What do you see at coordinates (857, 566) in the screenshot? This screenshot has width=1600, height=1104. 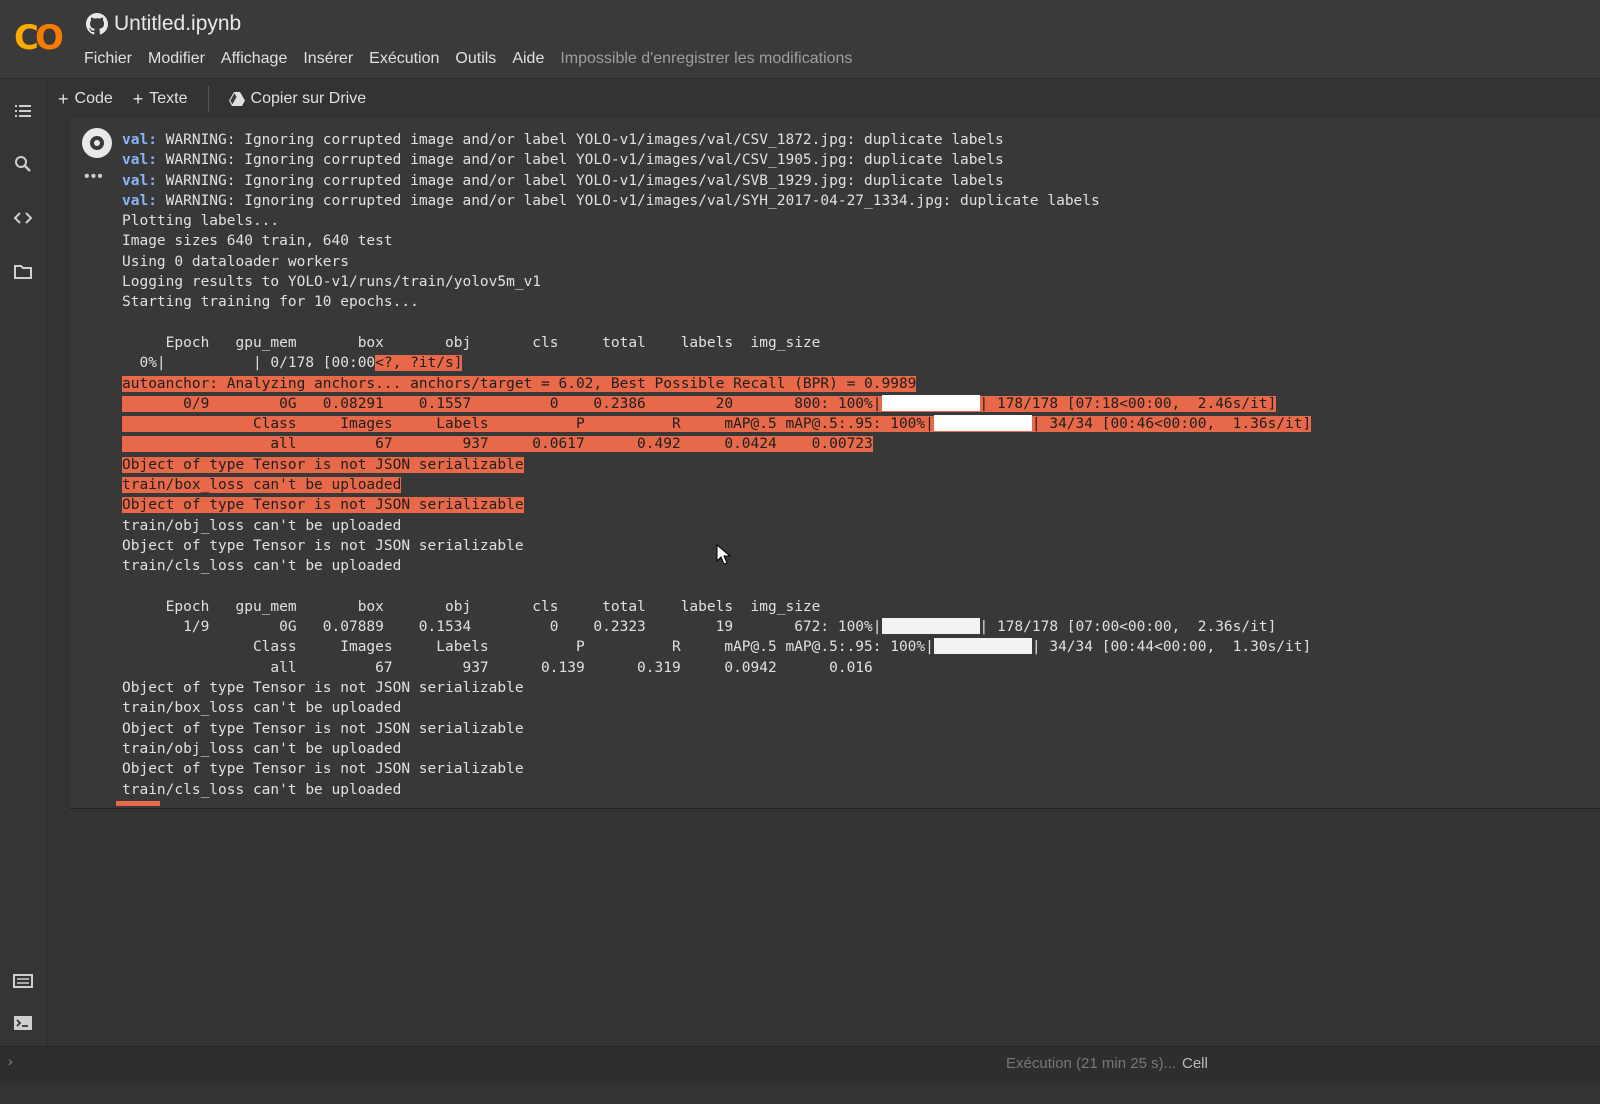 I see `output-line: train/cls_loss can't be uploaded` at bounding box center [857, 566].